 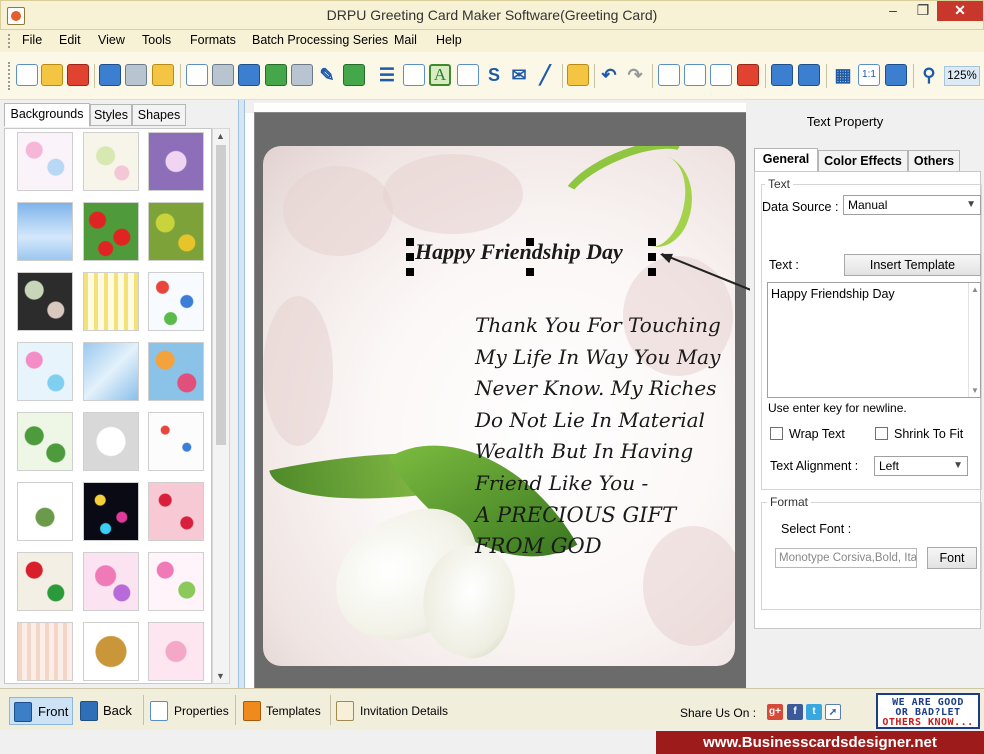 What do you see at coordinates (449, 40) in the screenshot?
I see `menu-help: Help` at bounding box center [449, 40].